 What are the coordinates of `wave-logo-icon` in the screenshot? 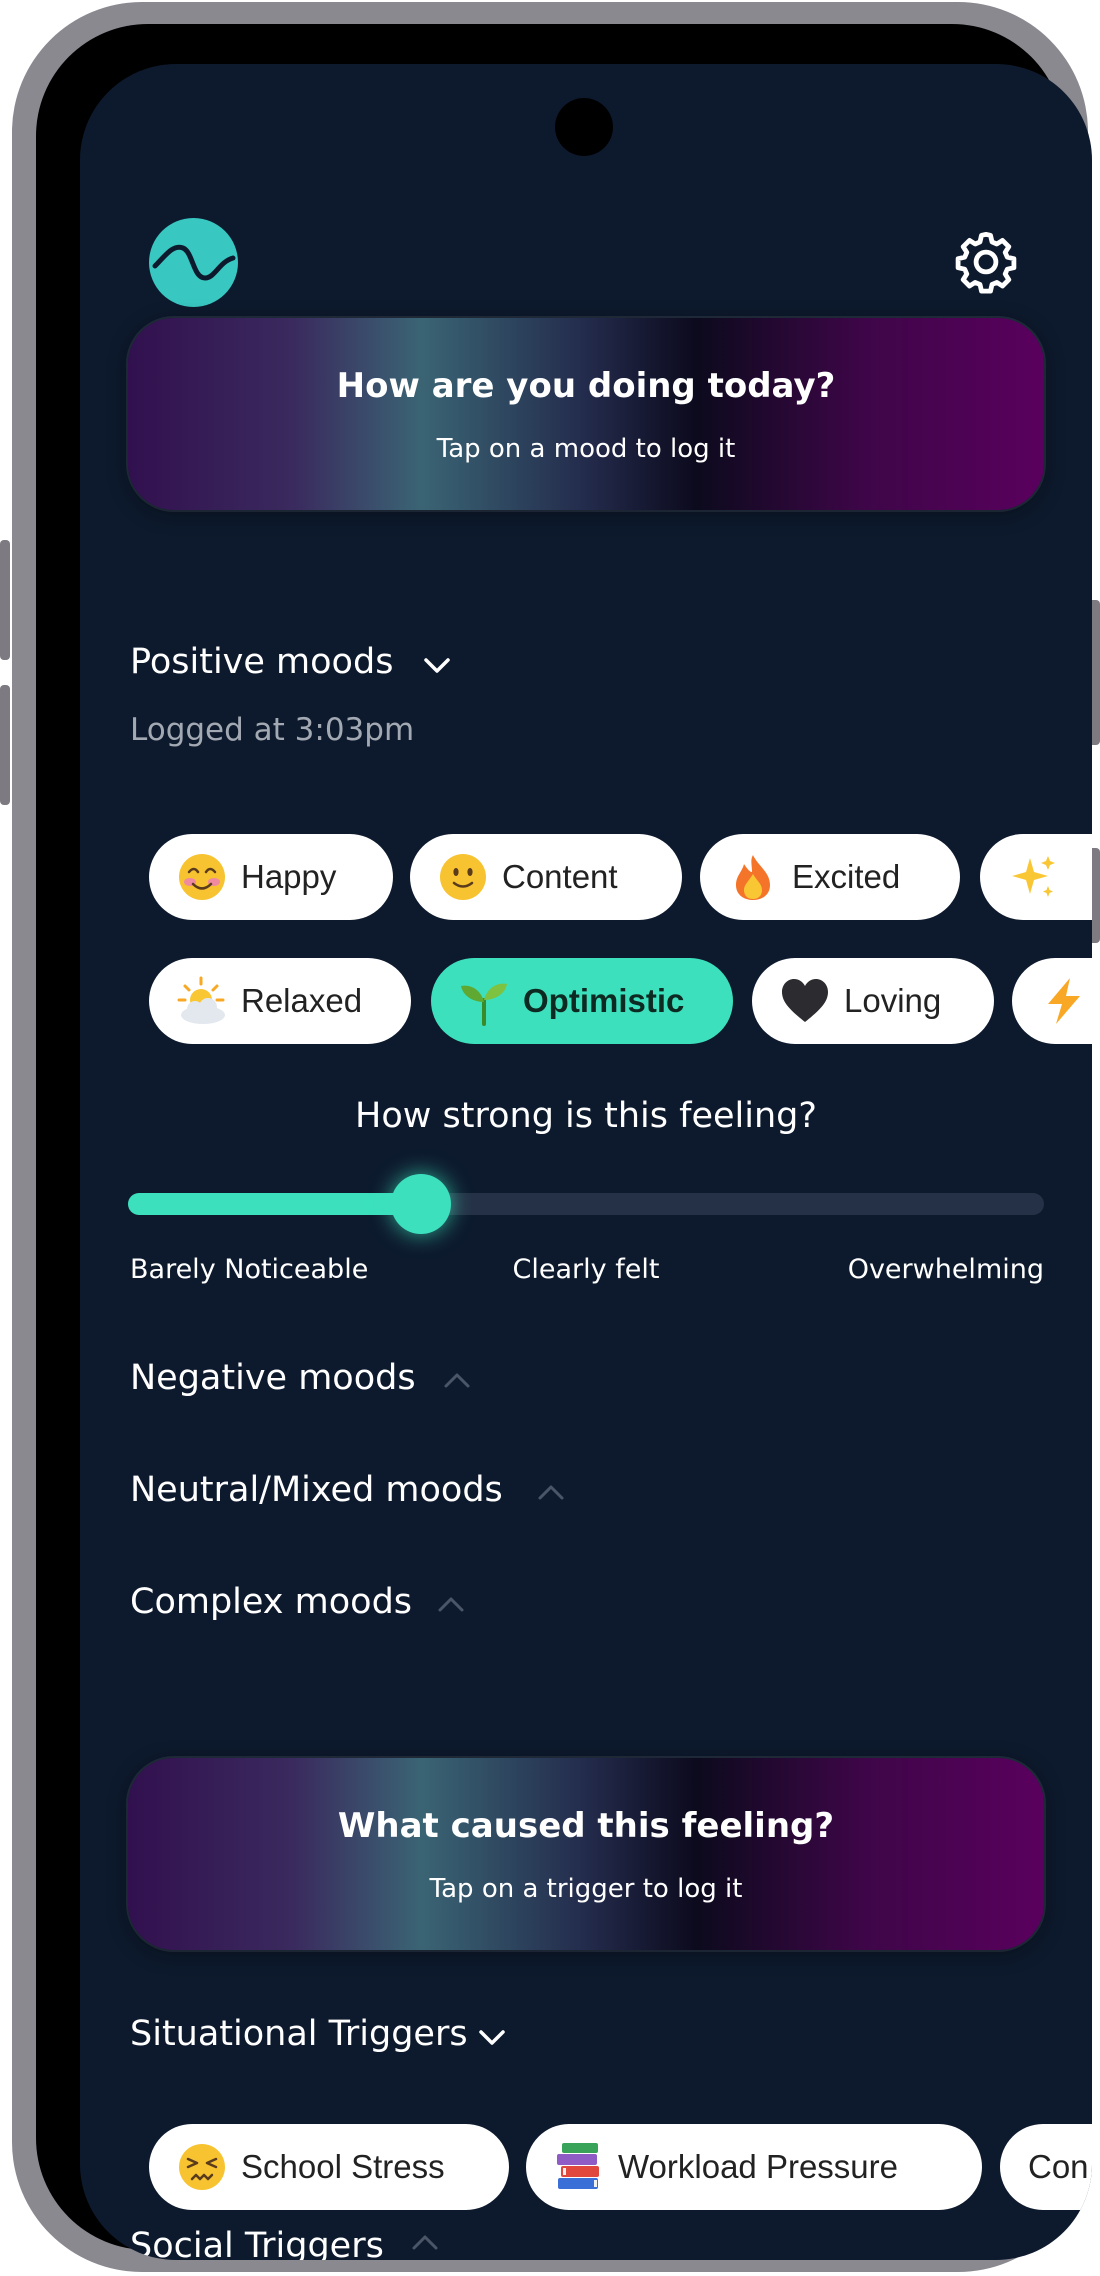 It's located at (193, 262).